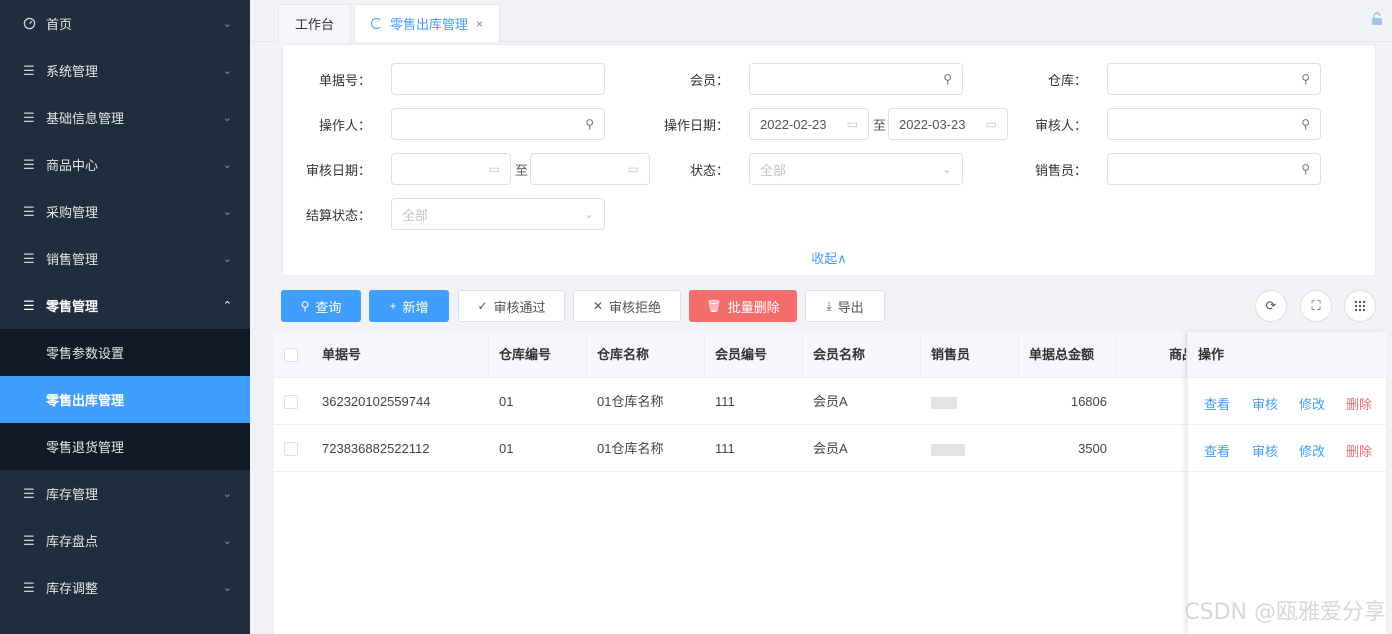 The height and width of the screenshot is (634, 1392). I want to click on settle-status-select: 全部 ⌄, so click(498, 214).